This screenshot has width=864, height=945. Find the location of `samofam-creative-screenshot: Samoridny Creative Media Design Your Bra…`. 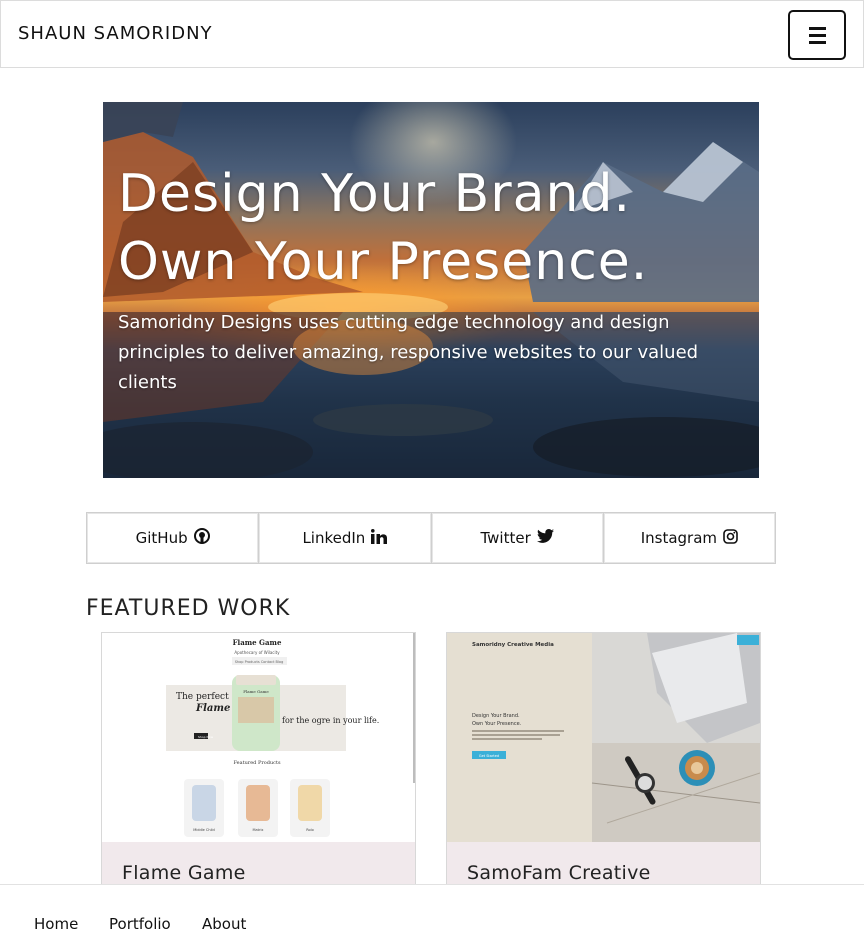

samofam-creative-screenshot: Samoridny Creative Media Design Your Bra… is located at coordinates (603, 737).